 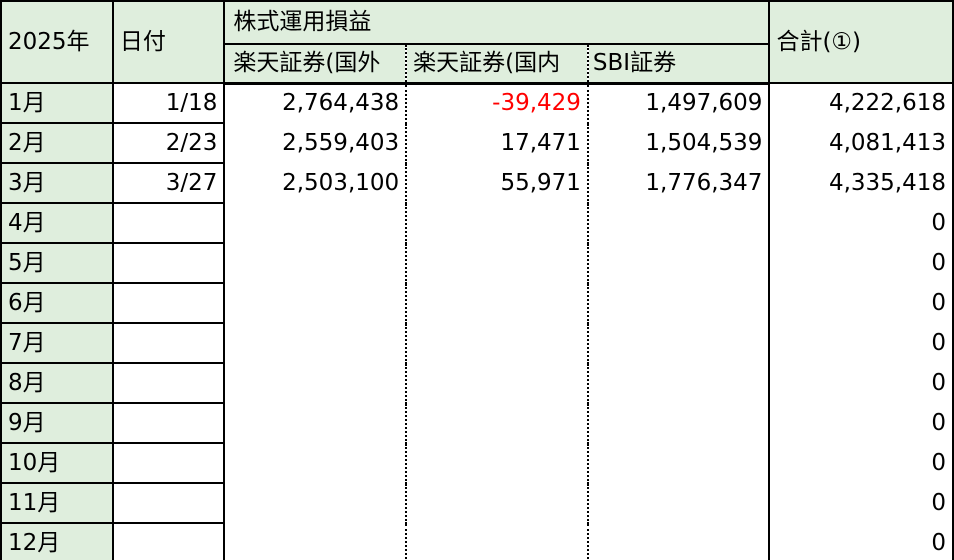 What do you see at coordinates (315, 103) in the screenshot?
I see `rakuten-foreign-cell: 2,764,438` at bounding box center [315, 103].